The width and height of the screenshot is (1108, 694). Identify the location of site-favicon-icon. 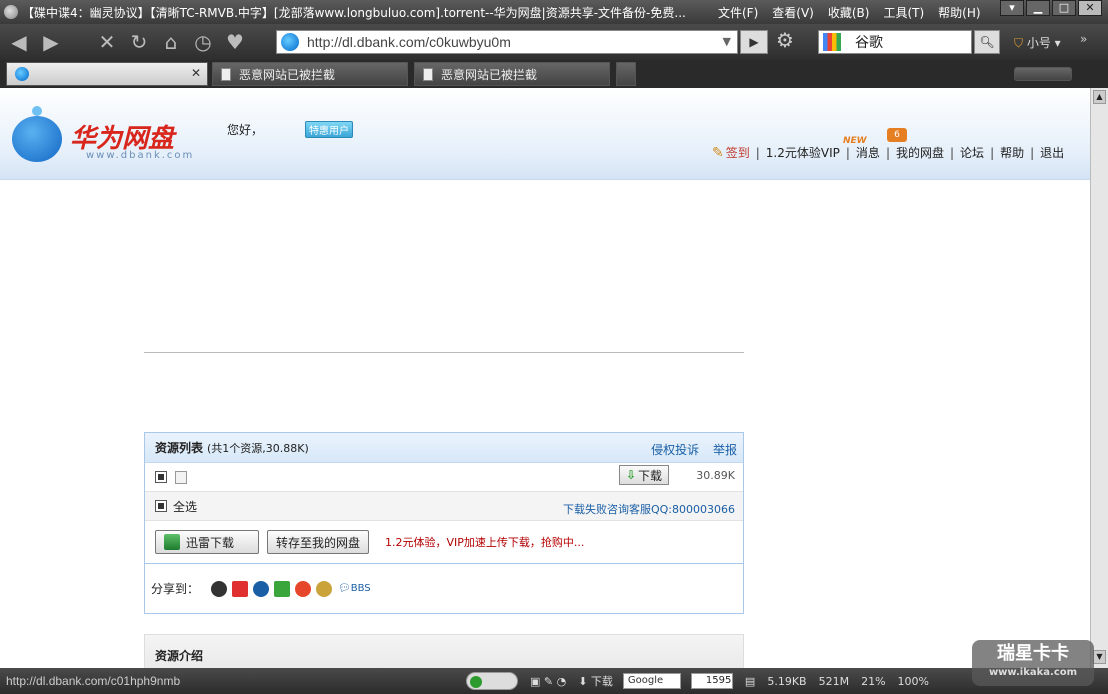
(290, 42).